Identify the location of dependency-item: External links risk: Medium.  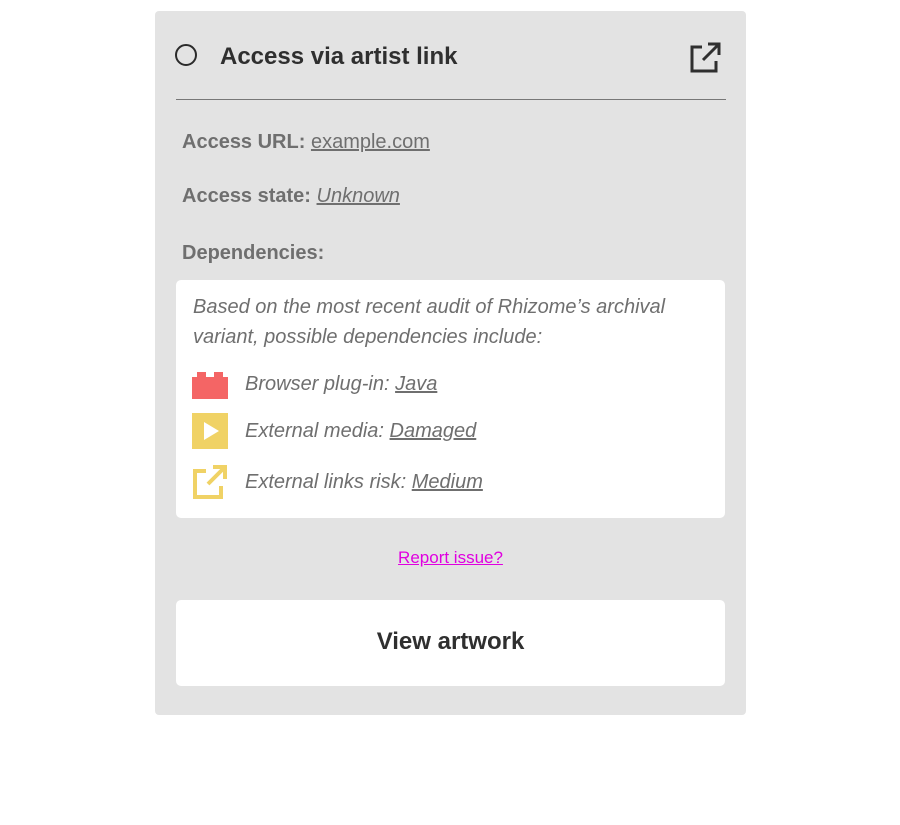
(452, 483).